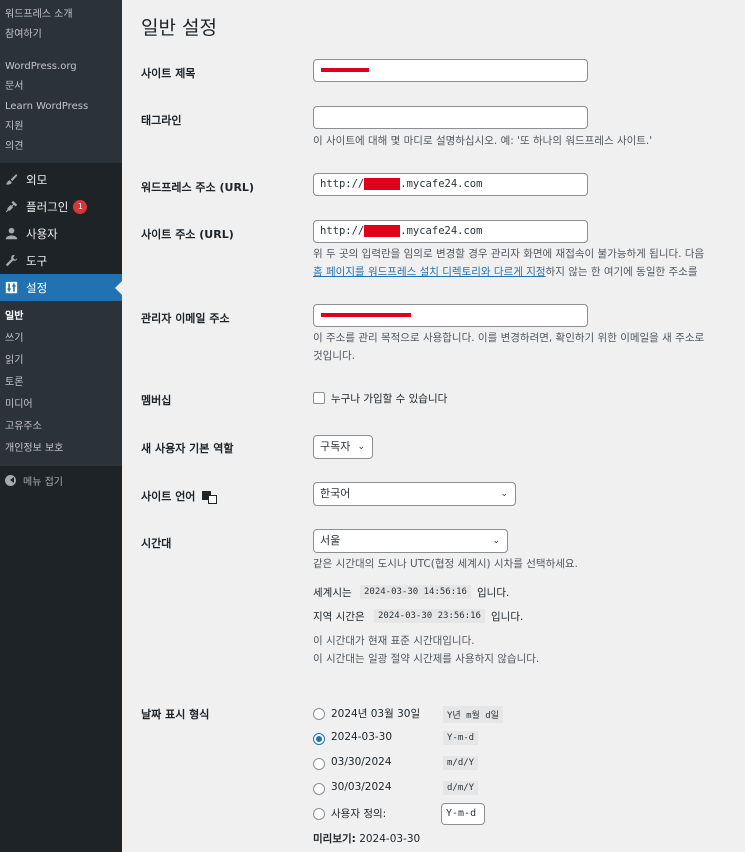 Image resolution: width=745 pixels, height=852 pixels. Describe the element at coordinates (450, 117) in the screenshot. I see `tagline-input` at that location.